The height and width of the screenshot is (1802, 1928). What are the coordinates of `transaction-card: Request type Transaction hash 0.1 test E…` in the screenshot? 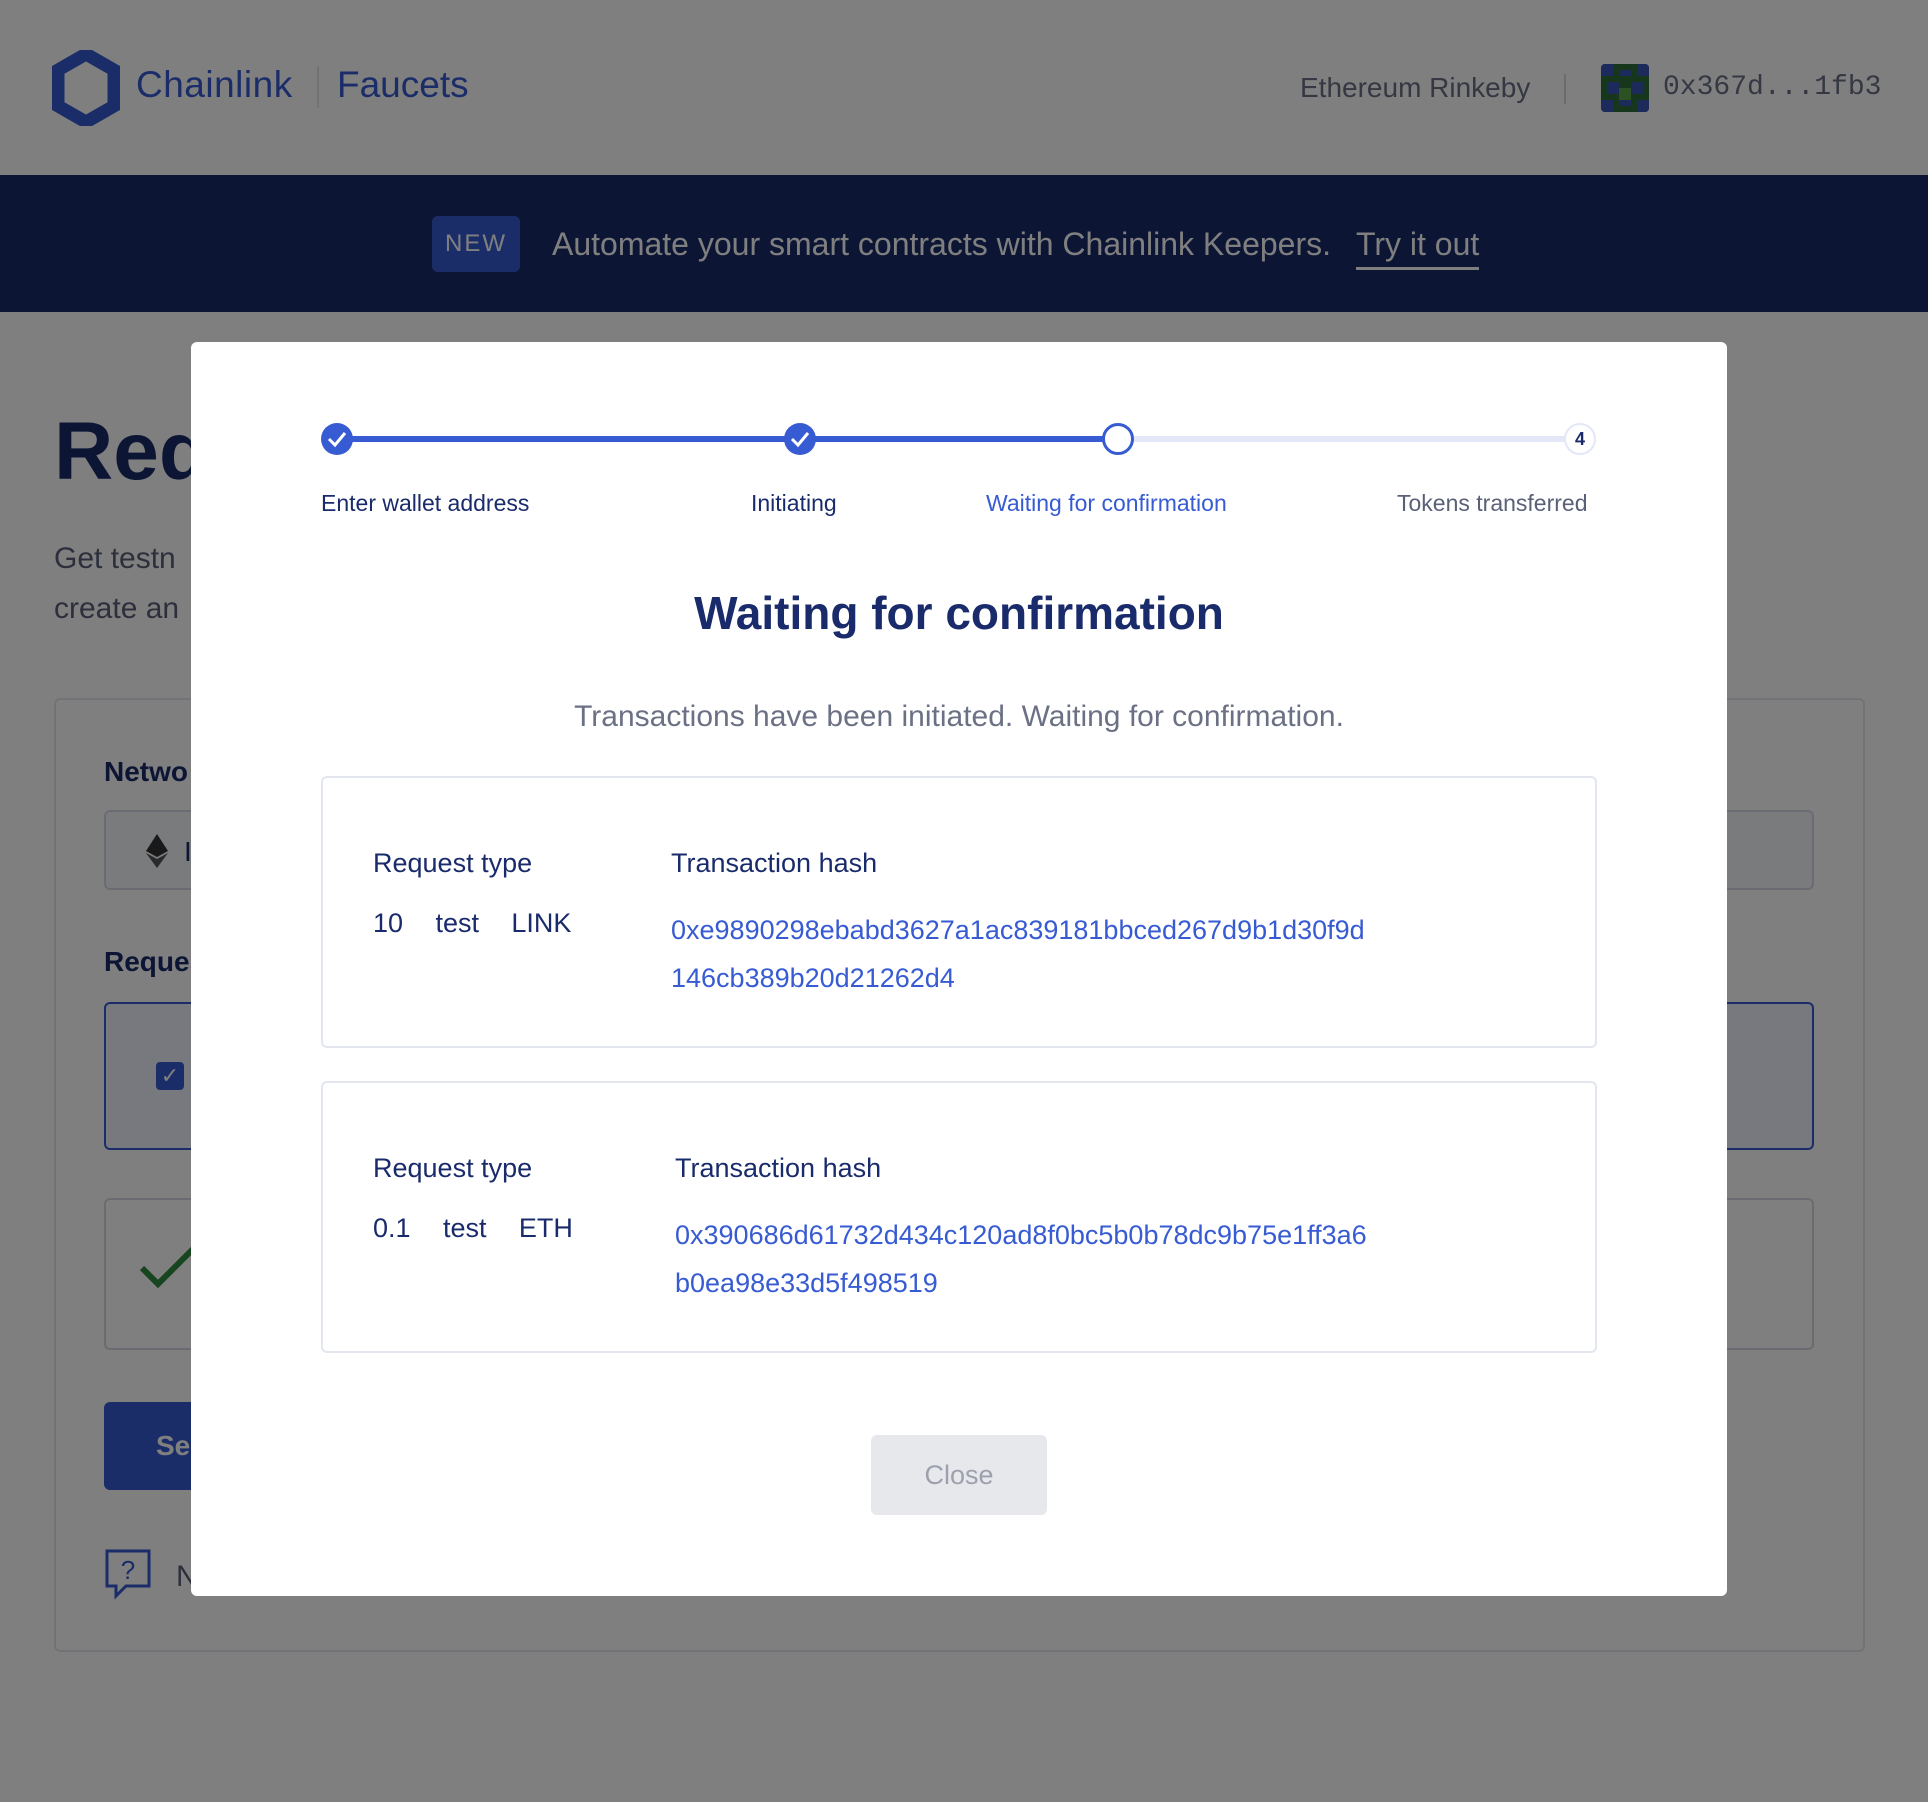 It's located at (959, 1217).